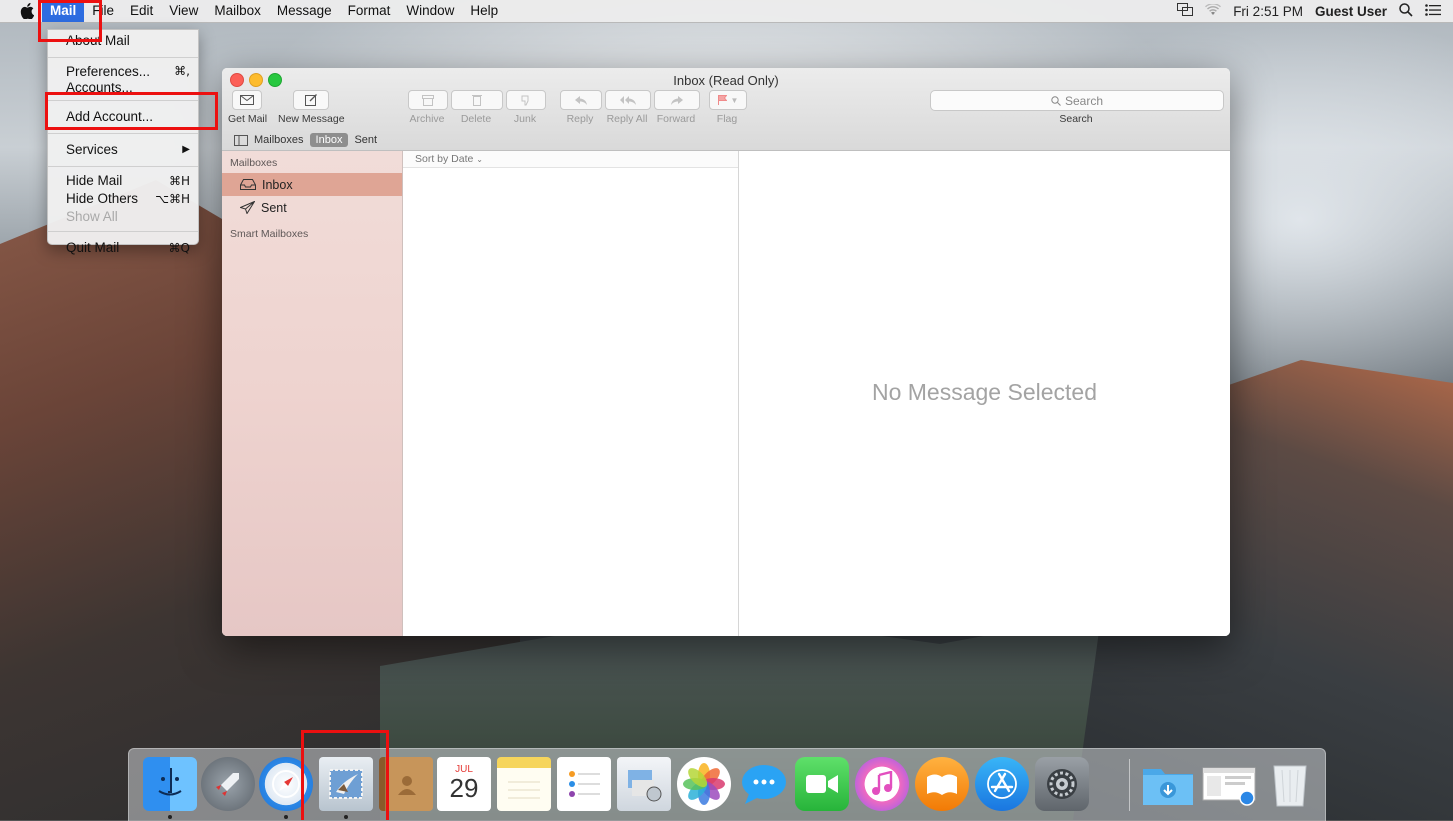 This screenshot has height=821, width=1453. What do you see at coordinates (644, 784) in the screenshot?
I see `preview-icon` at bounding box center [644, 784].